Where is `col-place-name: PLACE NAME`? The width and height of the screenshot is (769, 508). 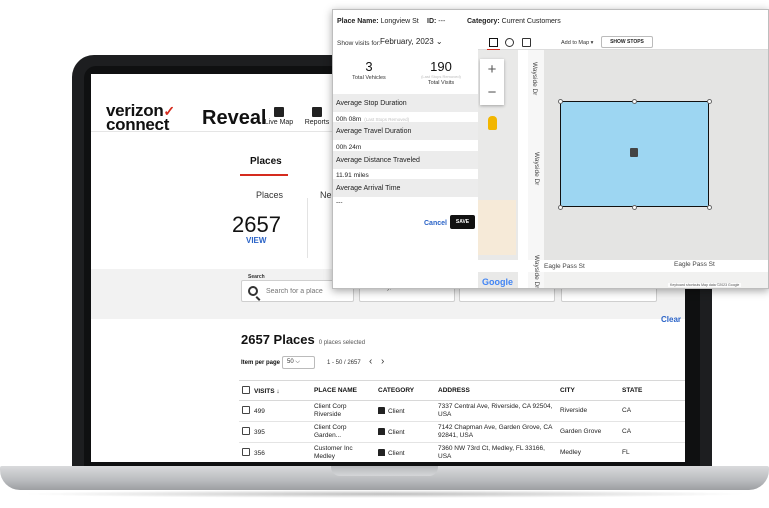 col-place-name: PLACE NAME is located at coordinates (343, 390).